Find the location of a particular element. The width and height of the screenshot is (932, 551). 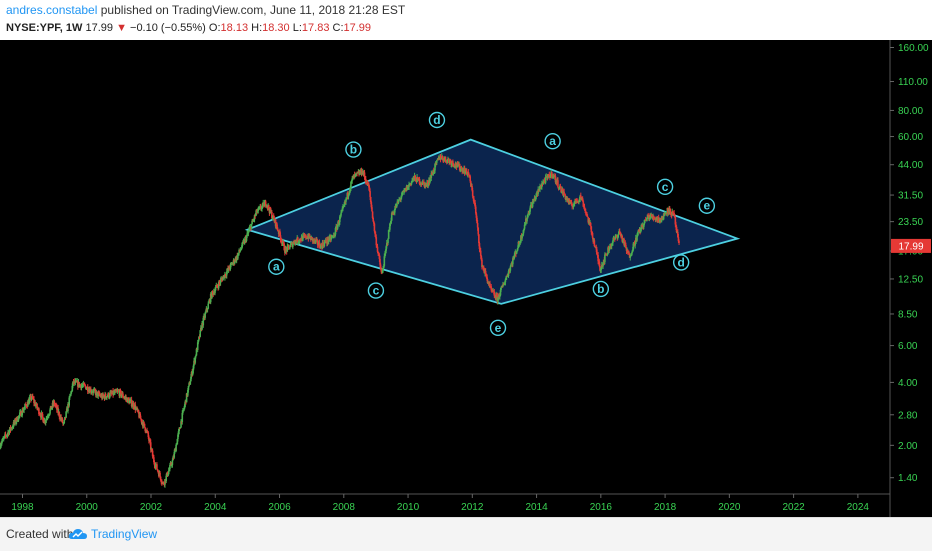

high-value: 18.30 is located at coordinates (276, 28).